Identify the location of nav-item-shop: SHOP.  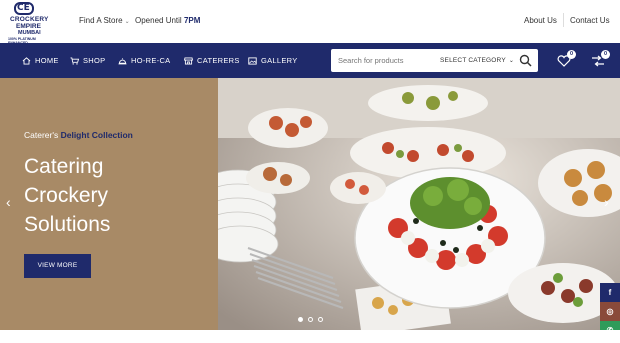
(87, 60).